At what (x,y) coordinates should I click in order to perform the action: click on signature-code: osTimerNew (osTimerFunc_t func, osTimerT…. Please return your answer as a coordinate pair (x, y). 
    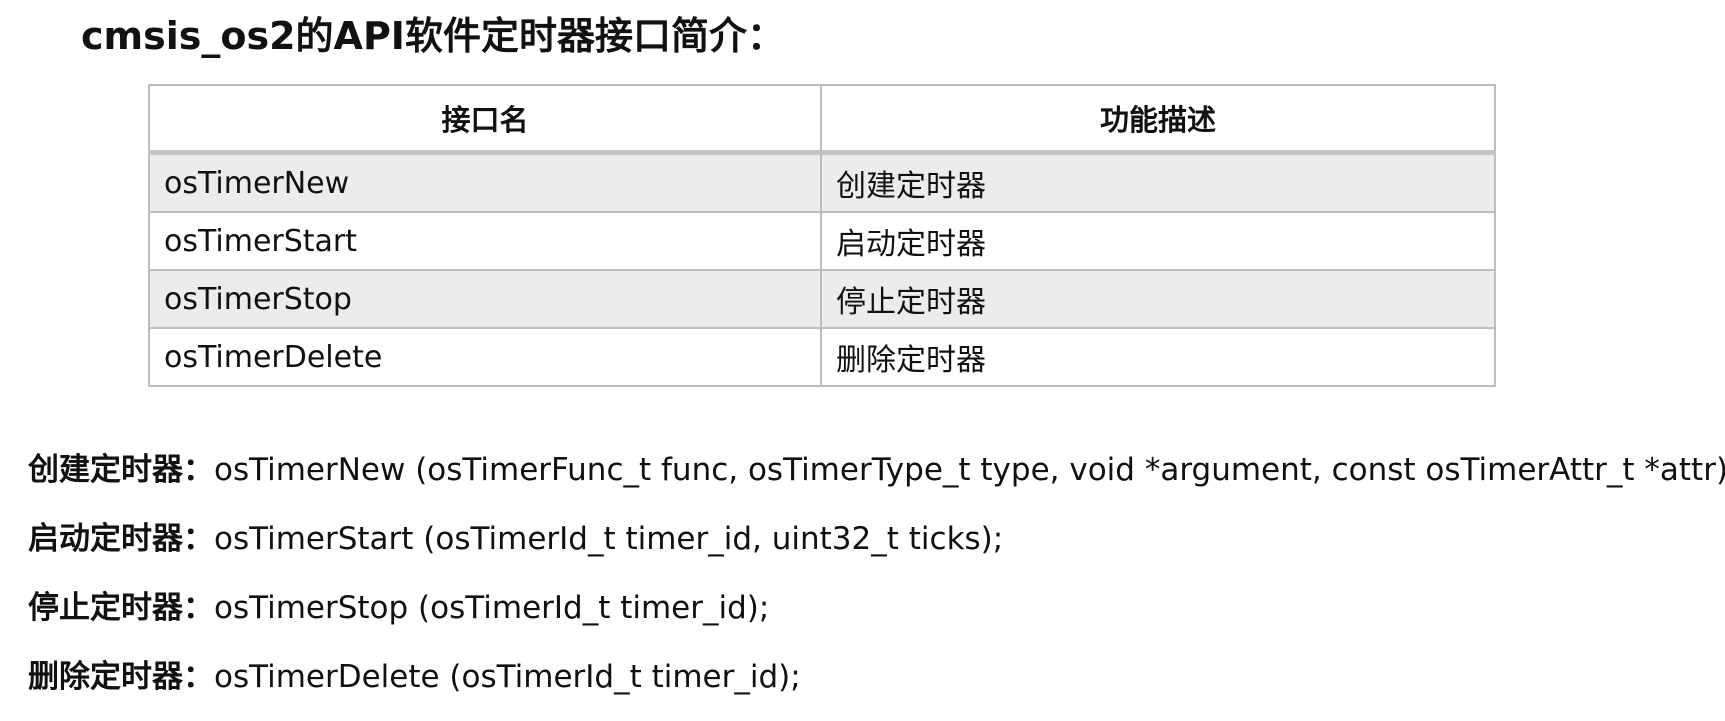
    Looking at the image, I should click on (969, 470).